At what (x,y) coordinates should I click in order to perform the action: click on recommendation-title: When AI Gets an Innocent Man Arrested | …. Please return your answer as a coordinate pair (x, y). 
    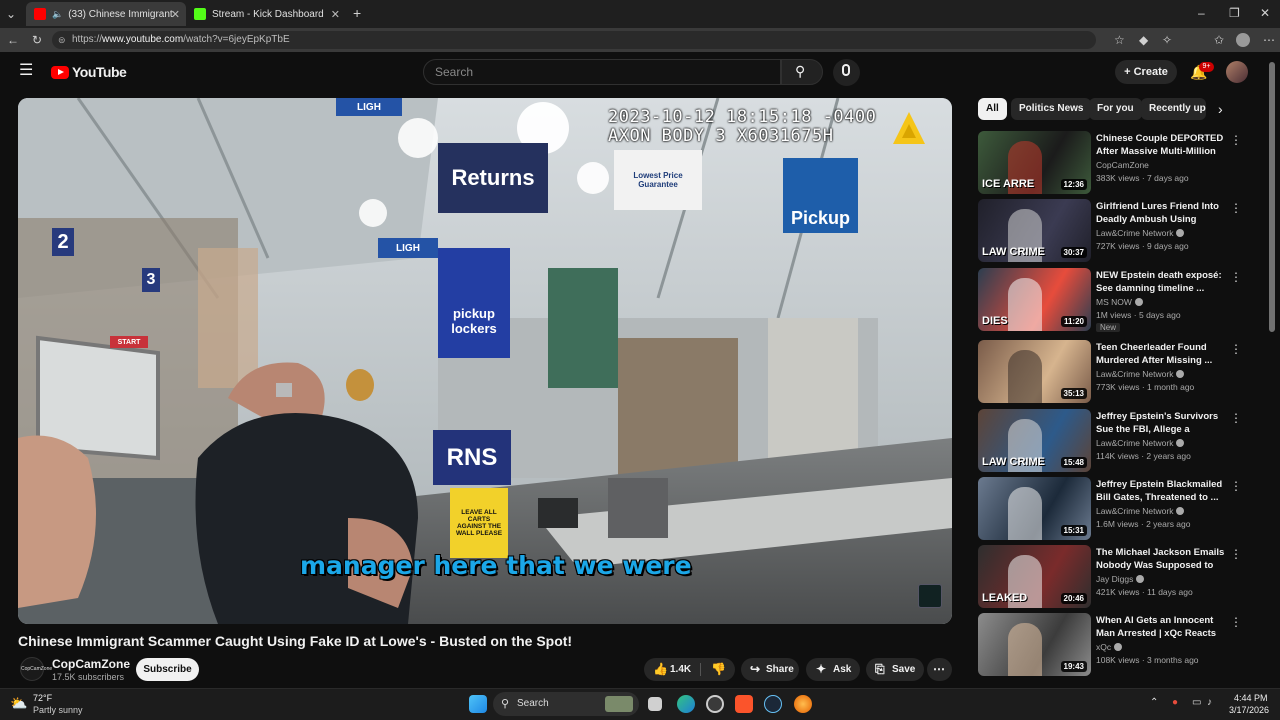
    Looking at the image, I should click on (1161, 627).